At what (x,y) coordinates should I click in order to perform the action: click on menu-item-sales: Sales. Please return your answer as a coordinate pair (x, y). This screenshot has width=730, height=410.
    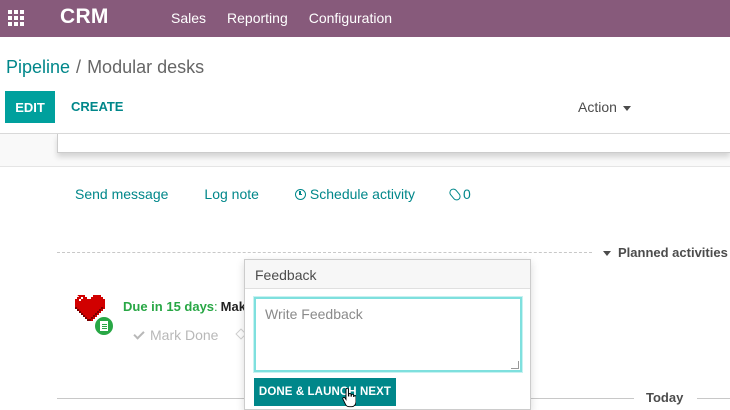
    Looking at the image, I should click on (188, 18).